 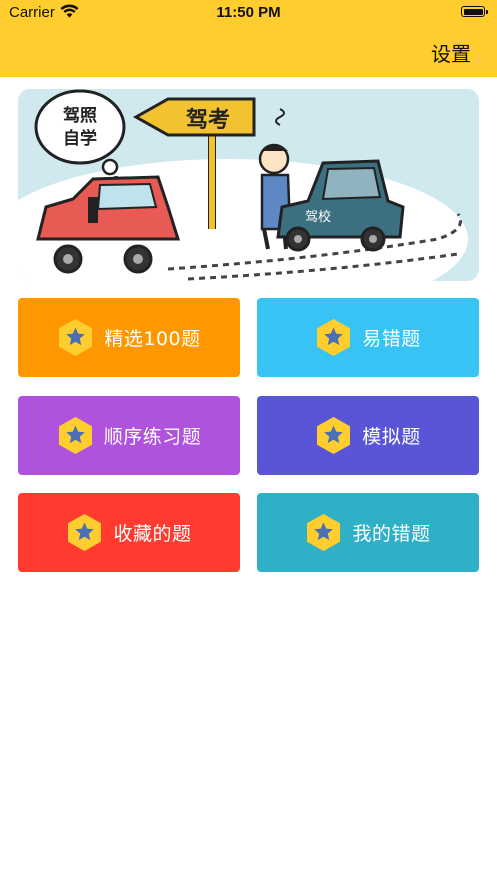 I want to click on menu-tile-mock-exam: 模拟题, so click(x=368, y=435).